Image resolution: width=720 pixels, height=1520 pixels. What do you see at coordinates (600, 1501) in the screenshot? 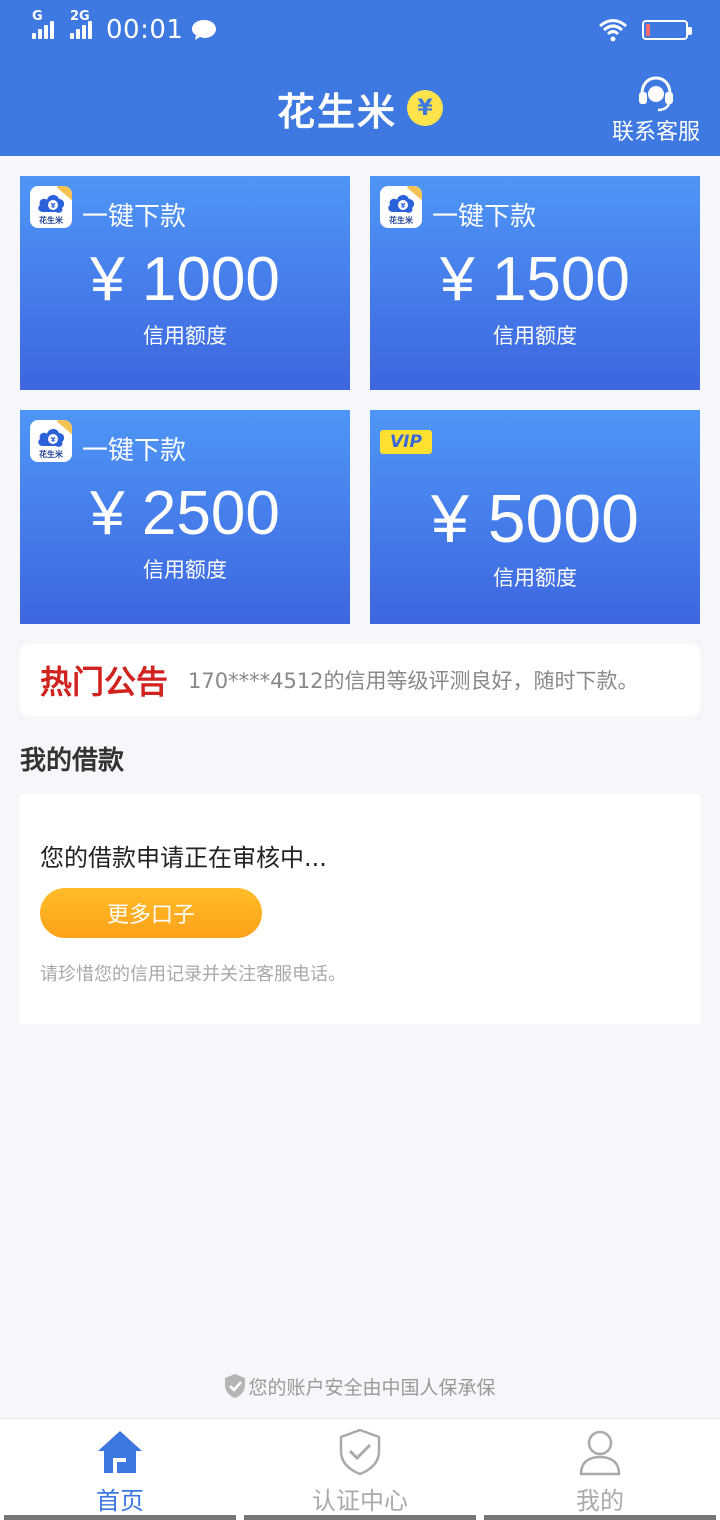
I see `nav-mine-label: 我的` at bounding box center [600, 1501].